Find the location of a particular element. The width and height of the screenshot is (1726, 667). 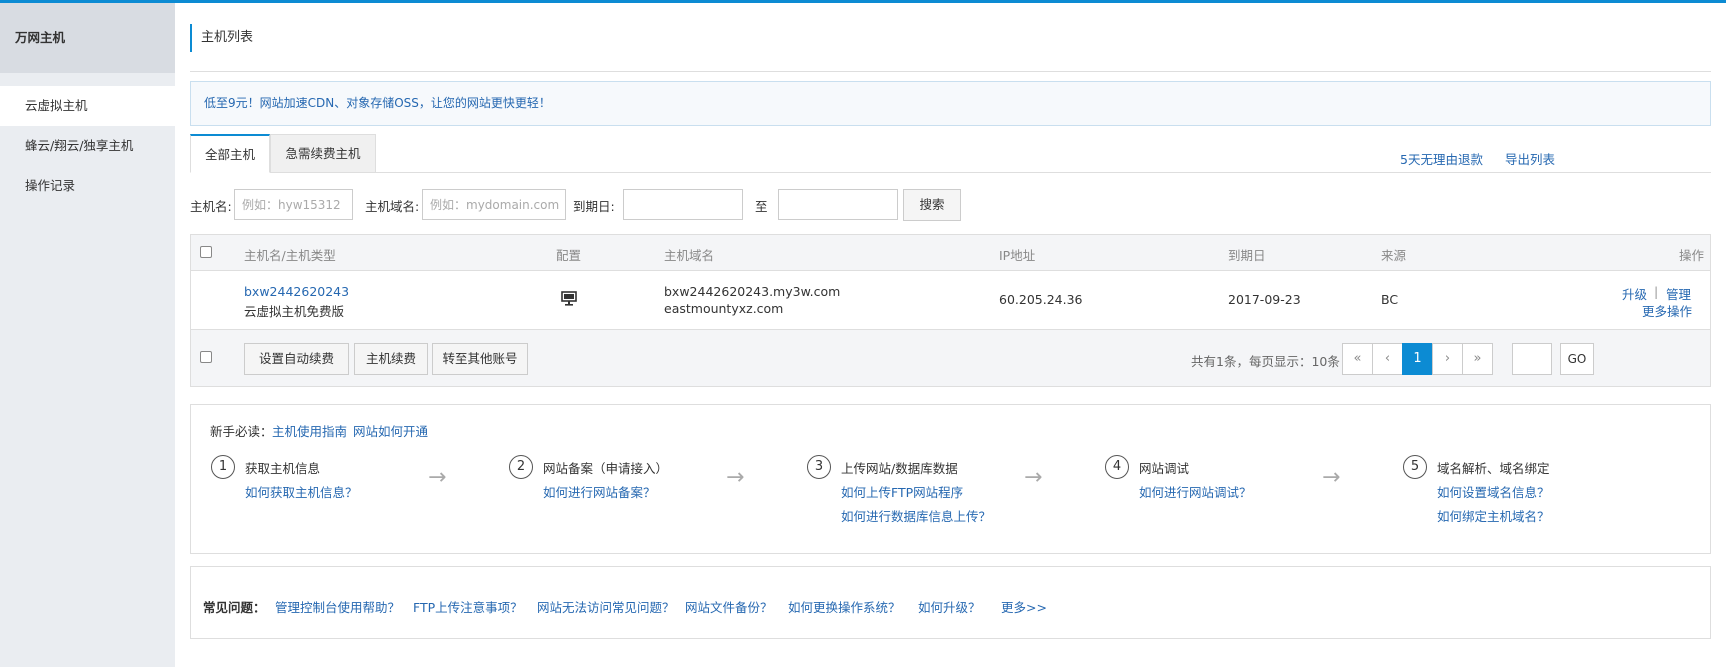

expire-label: 到期日: is located at coordinates (594, 206).